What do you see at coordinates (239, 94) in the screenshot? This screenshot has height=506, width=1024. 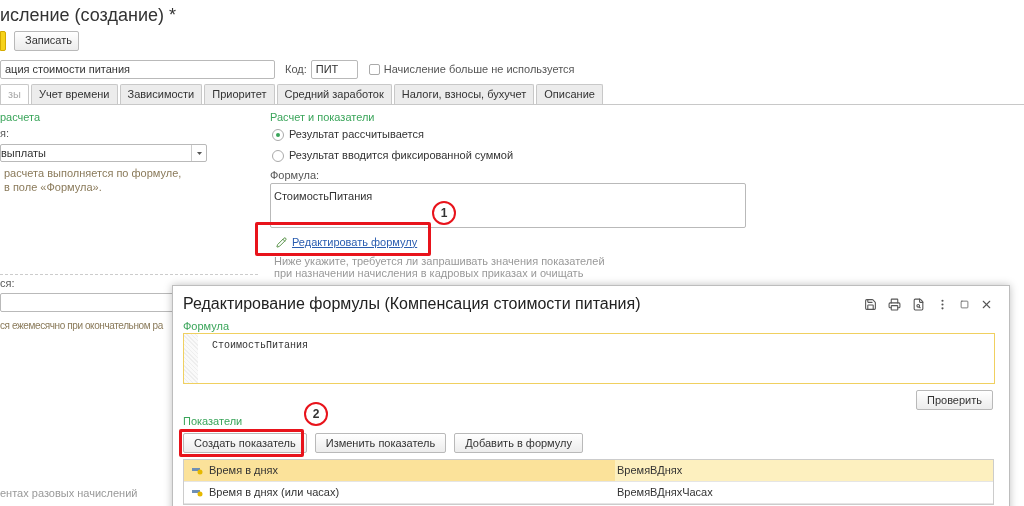 I see `tab: Приоритет` at bounding box center [239, 94].